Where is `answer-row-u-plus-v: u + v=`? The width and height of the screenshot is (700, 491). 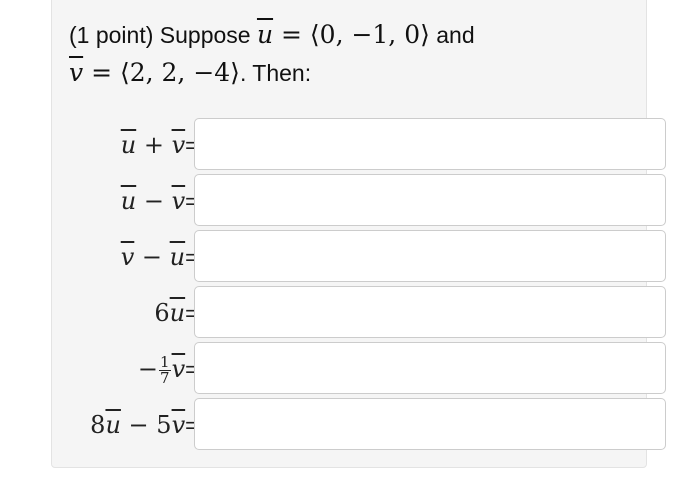 answer-row-u-plus-v: u + v= is located at coordinates (365, 145).